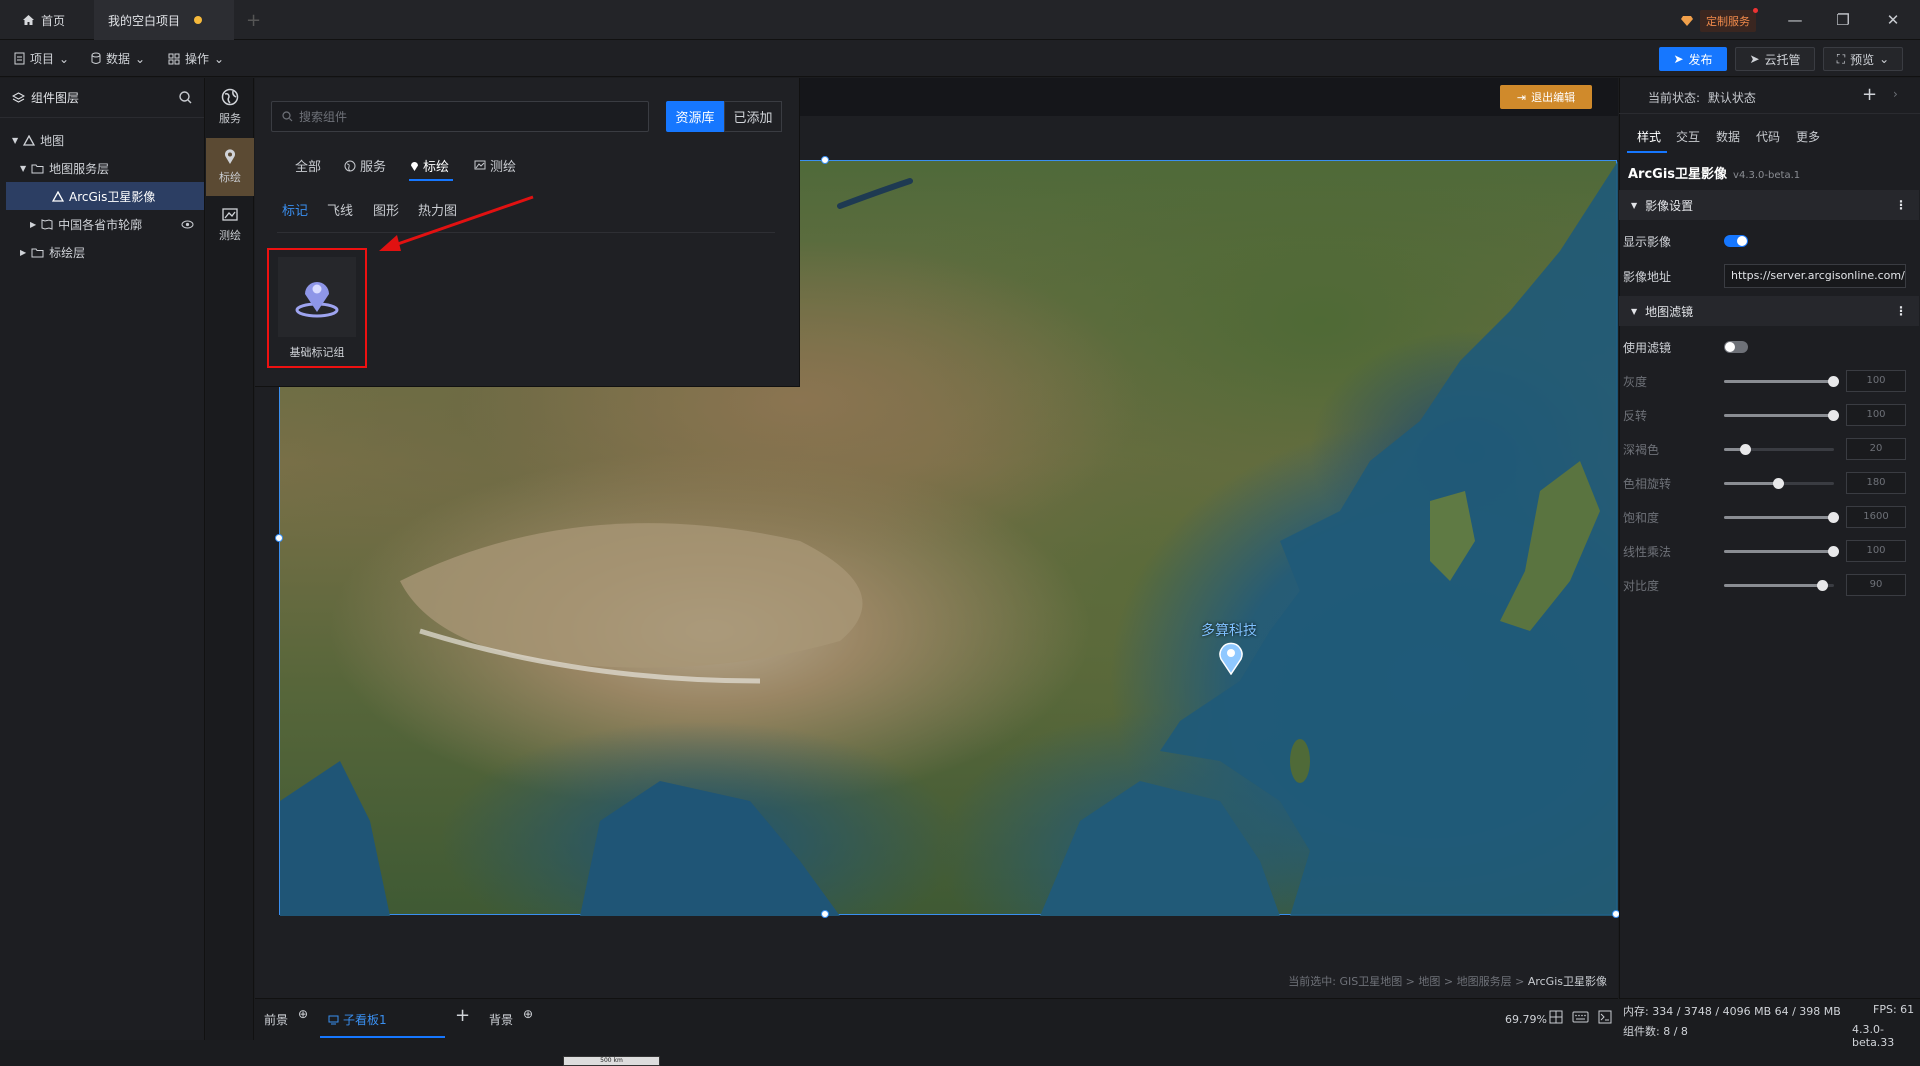  I want to click on exit-edit-button: ⇥ 退出编辑, so click(1546, 97).